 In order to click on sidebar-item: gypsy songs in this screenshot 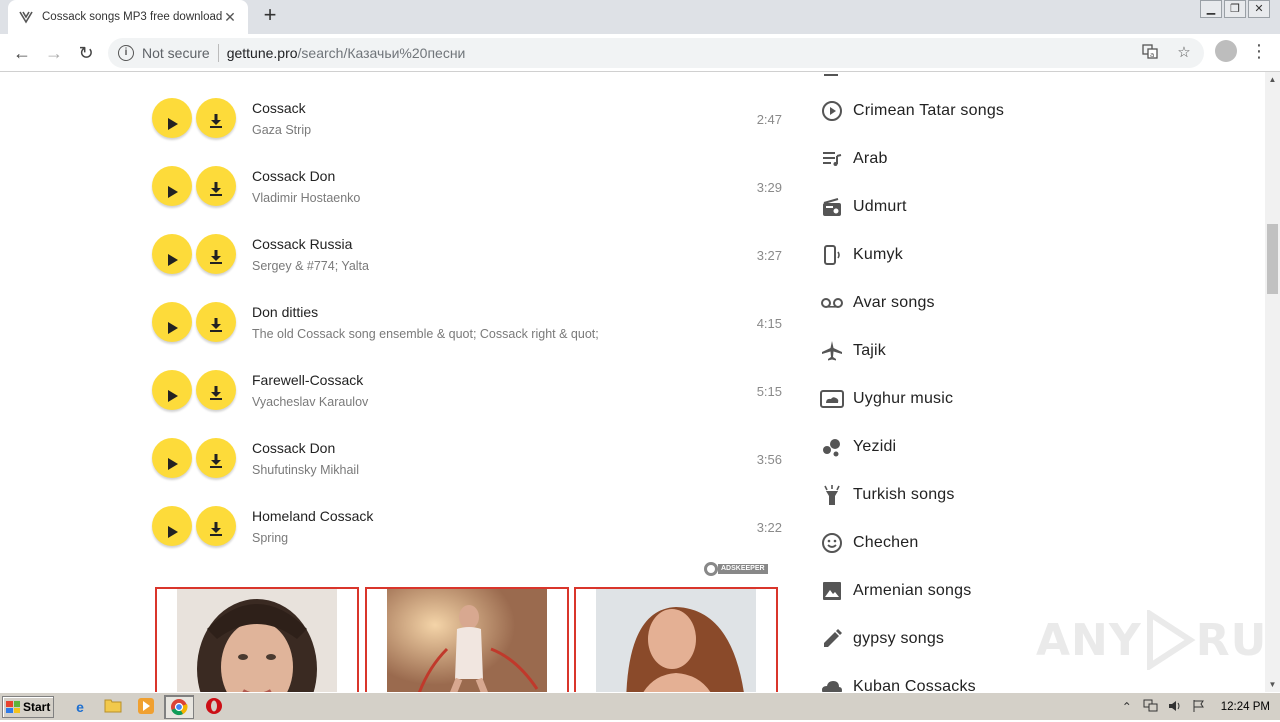, I will do `click(882, 639)`.